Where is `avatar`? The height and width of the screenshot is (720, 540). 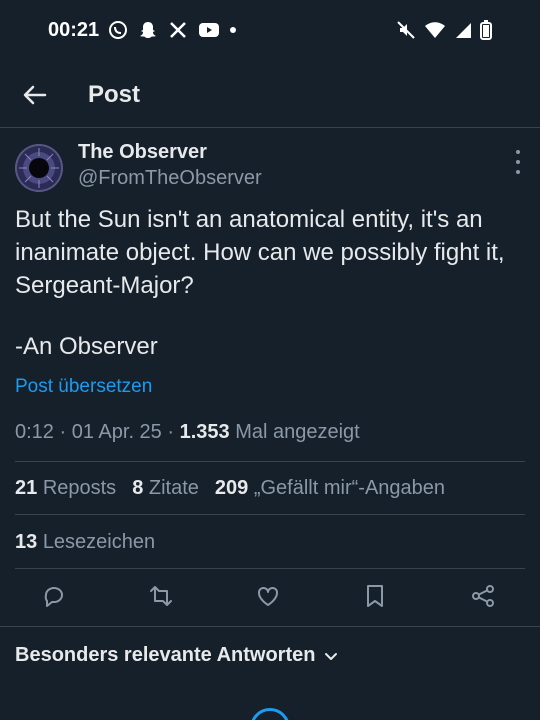 avatar is located at coordinates (39, 168).